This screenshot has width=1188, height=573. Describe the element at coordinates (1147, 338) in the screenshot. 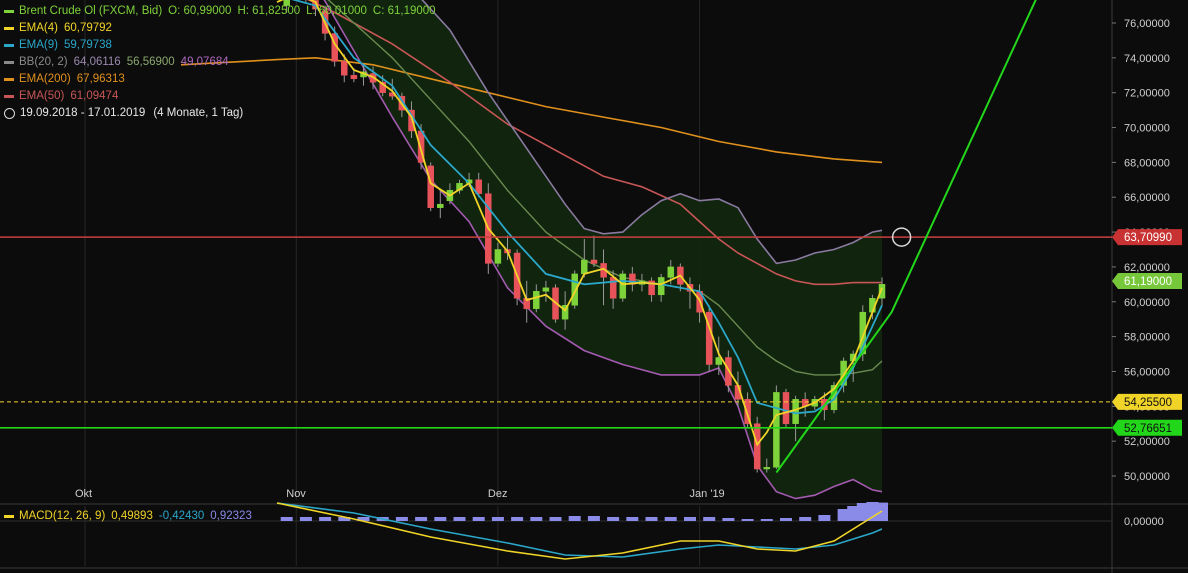

I see `y-tick-label: 58,00000` at that location.